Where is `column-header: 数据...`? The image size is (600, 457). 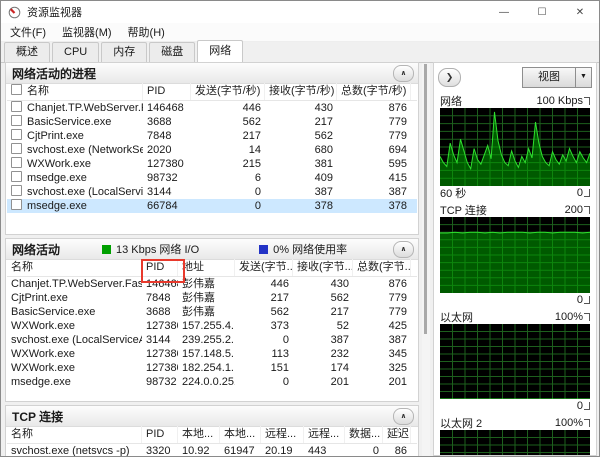 column-header: 数据... is located at coordinates (364, 434).